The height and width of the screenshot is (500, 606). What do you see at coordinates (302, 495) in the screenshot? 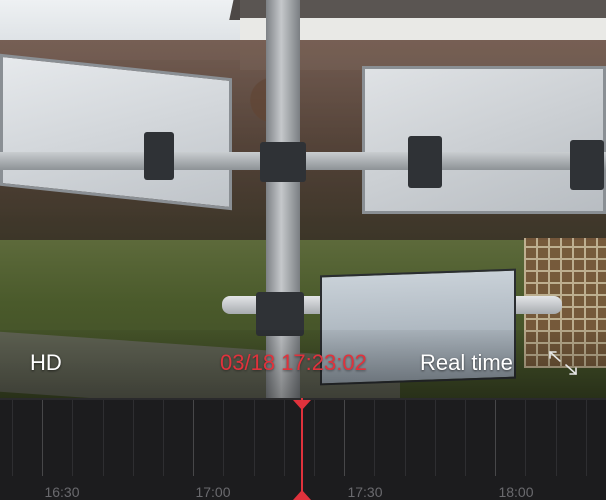
I see `playhead-bottom-marker` at bounding box center [302, 495].